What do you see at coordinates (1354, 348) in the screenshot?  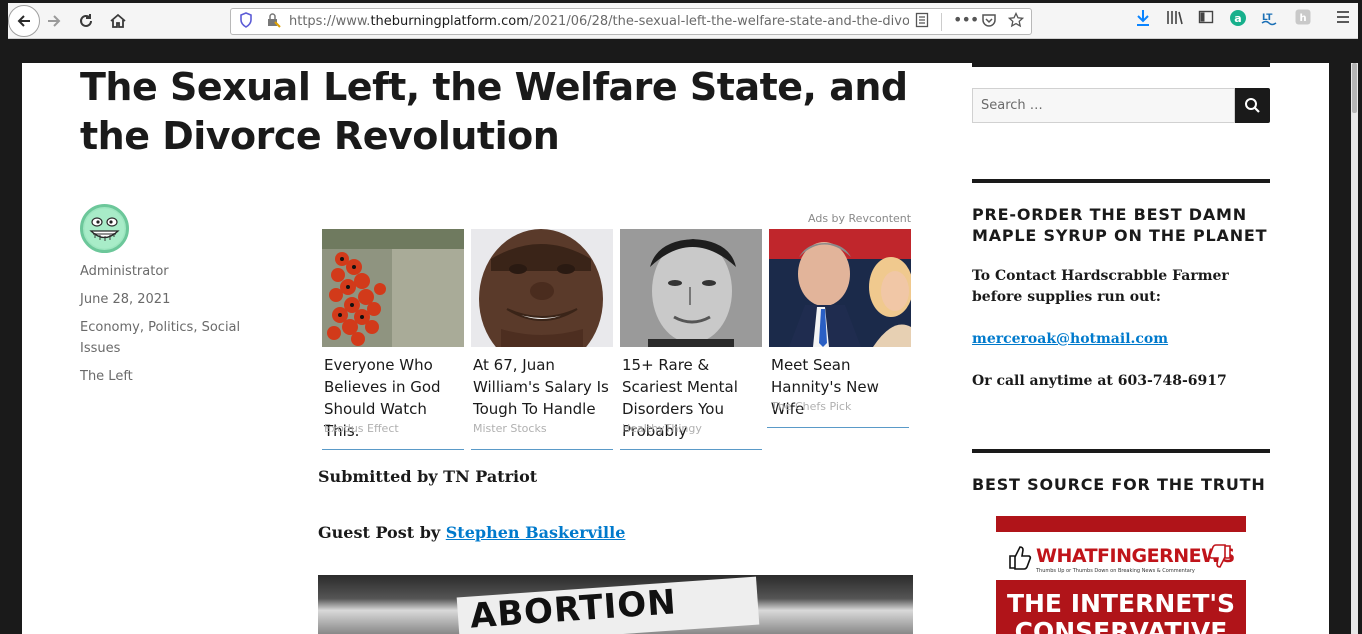 I see `page-scrollbar` at bounding box center [1354, 348].